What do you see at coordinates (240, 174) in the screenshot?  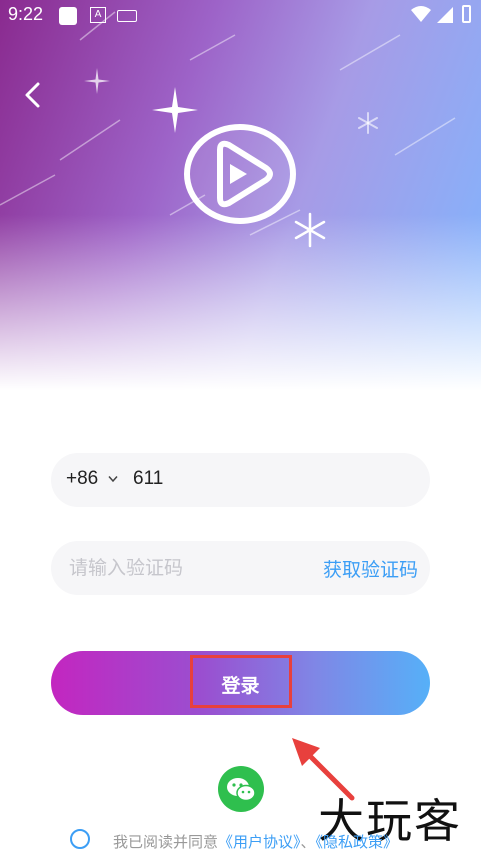 I see `play-logo-icon` at bounding box center [240, 174].